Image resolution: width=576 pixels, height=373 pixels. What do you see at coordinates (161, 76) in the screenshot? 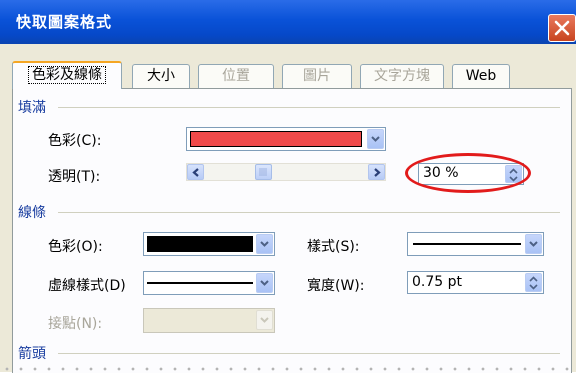
I see `tab-size: 大小` at bounding box center [161, 76].